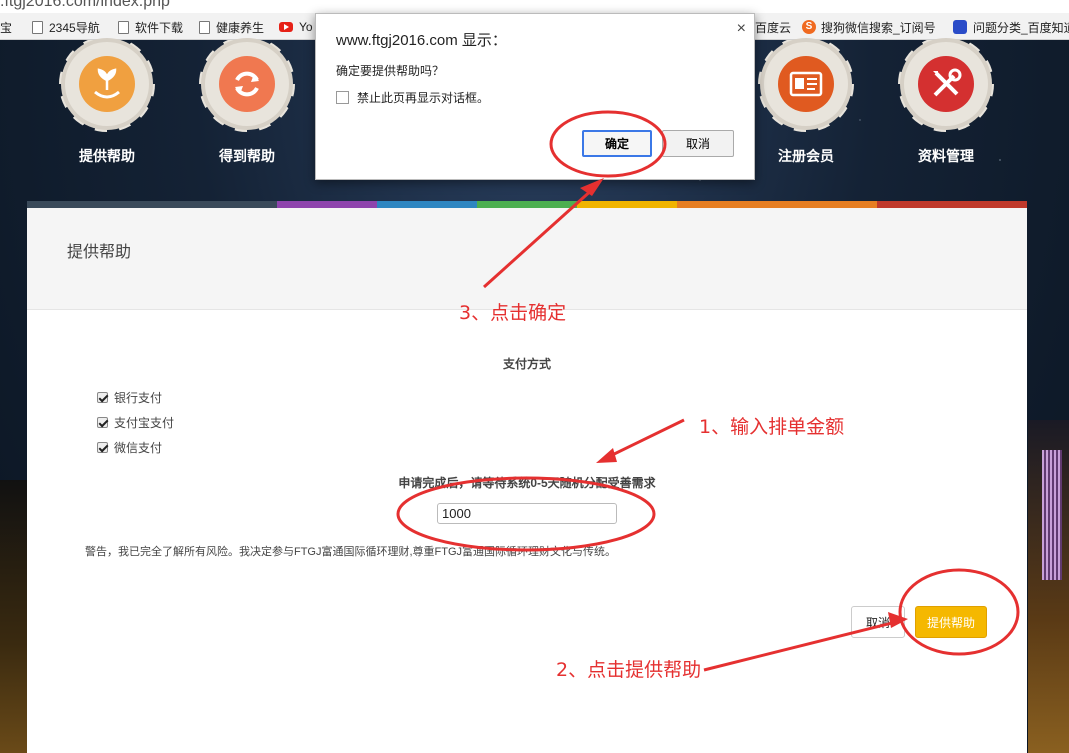 This screenshot has height=753, width=1069. Describe the element at coordinates (608, 144) in the screenshot. I see `highlight-ok-circle` at that location.